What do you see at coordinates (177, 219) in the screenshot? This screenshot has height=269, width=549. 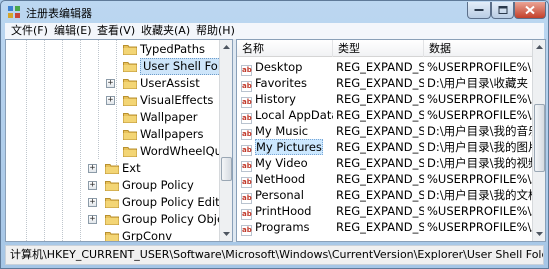 I see `tree-item-label: Group Policy Object` at bounding box center [177, 219].